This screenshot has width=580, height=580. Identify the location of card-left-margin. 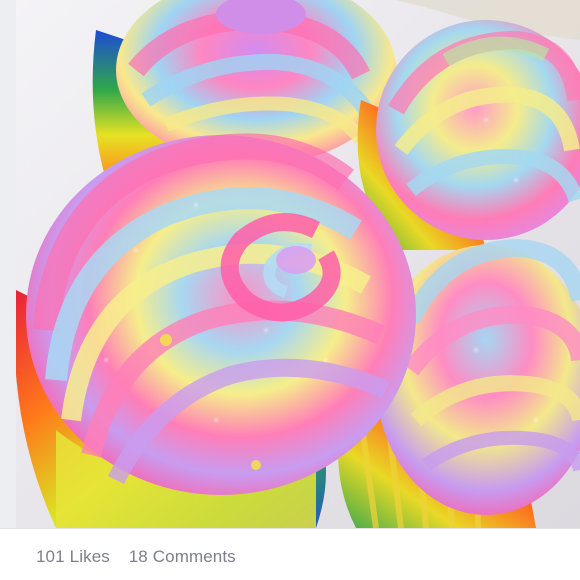
(8, 290).